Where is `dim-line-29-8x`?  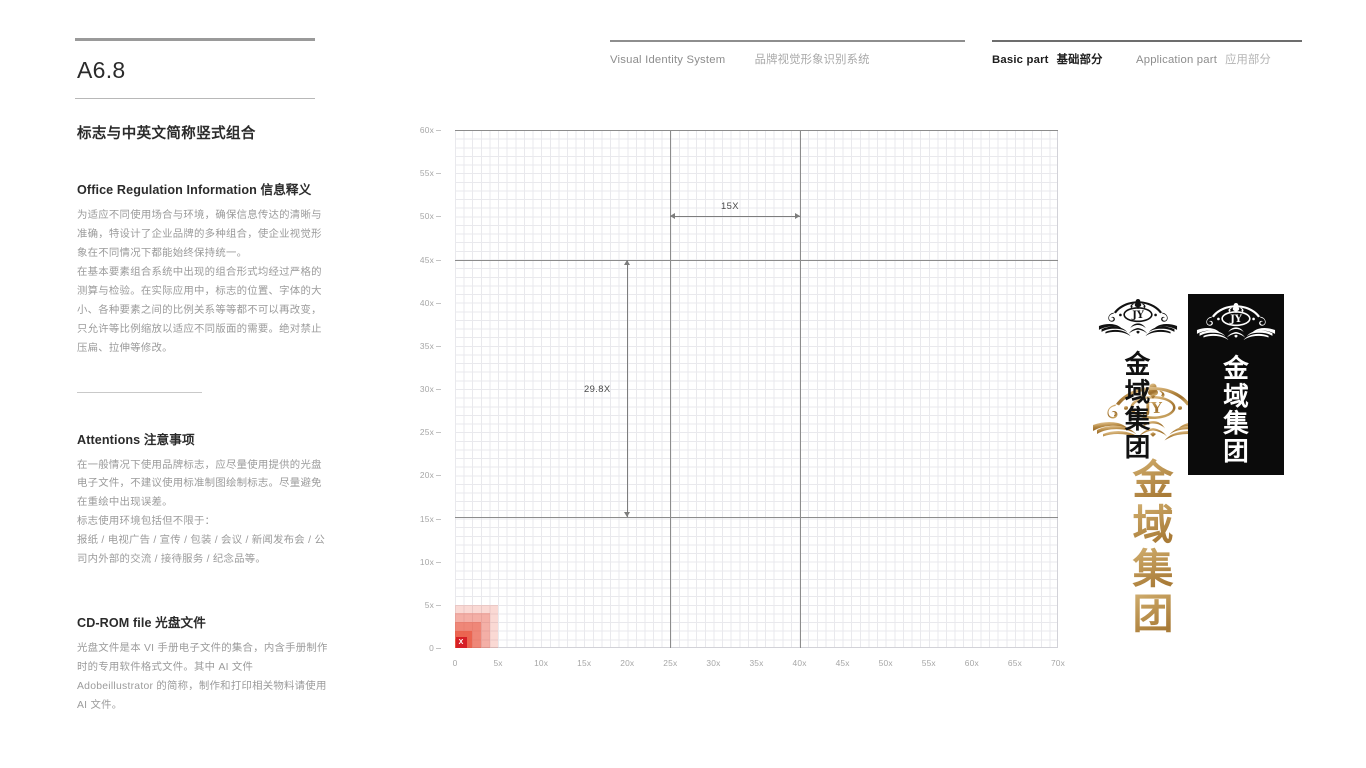 dim-line-29-8x is located at coordinates (628, 388).